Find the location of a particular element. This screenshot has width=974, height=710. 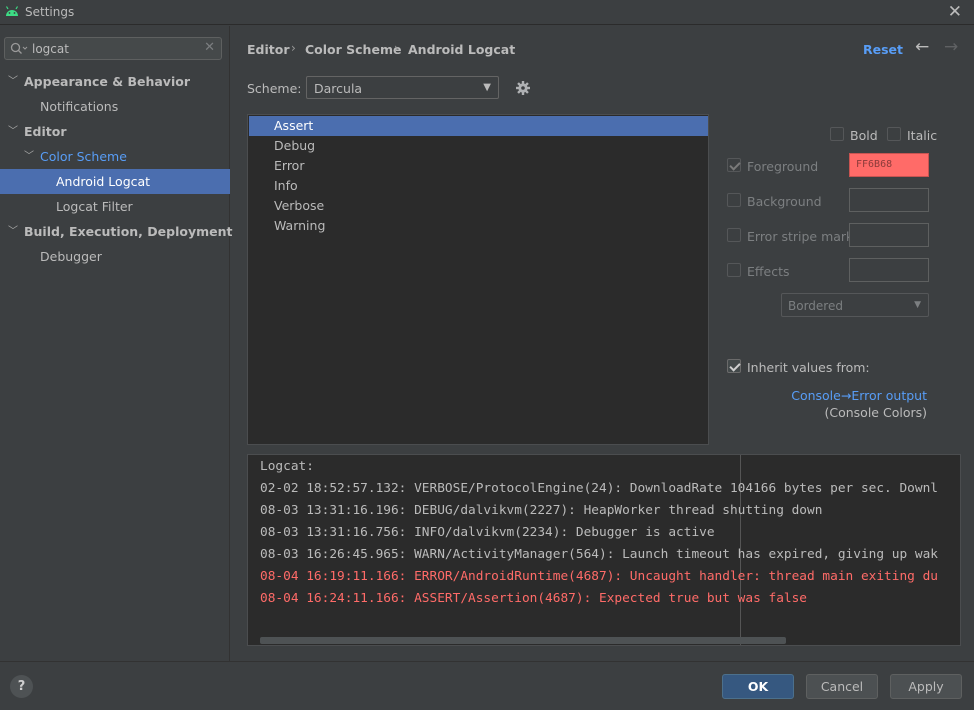

list-item-info: Info is located at coordinates (478, 186).